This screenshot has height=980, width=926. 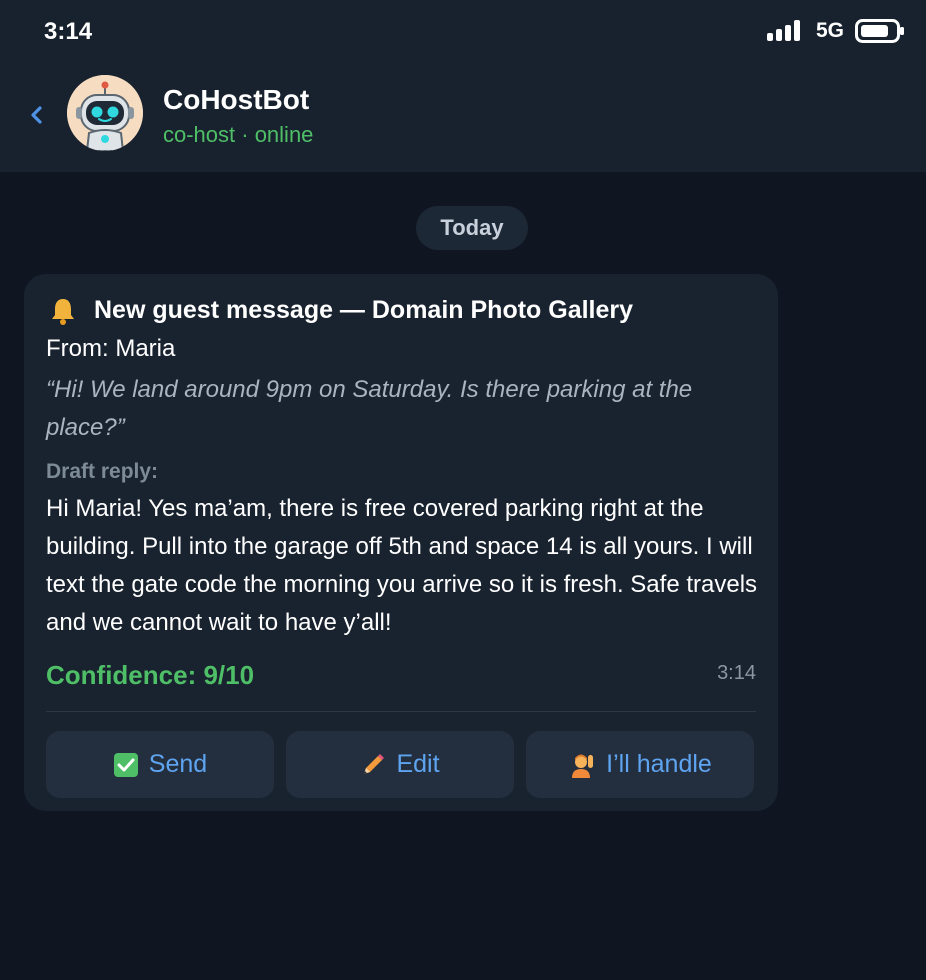 What do you see at coordinates (102, 471) in the screenshot?
I see `draft-label: Draft reply:` at bounding box center [102, 471].